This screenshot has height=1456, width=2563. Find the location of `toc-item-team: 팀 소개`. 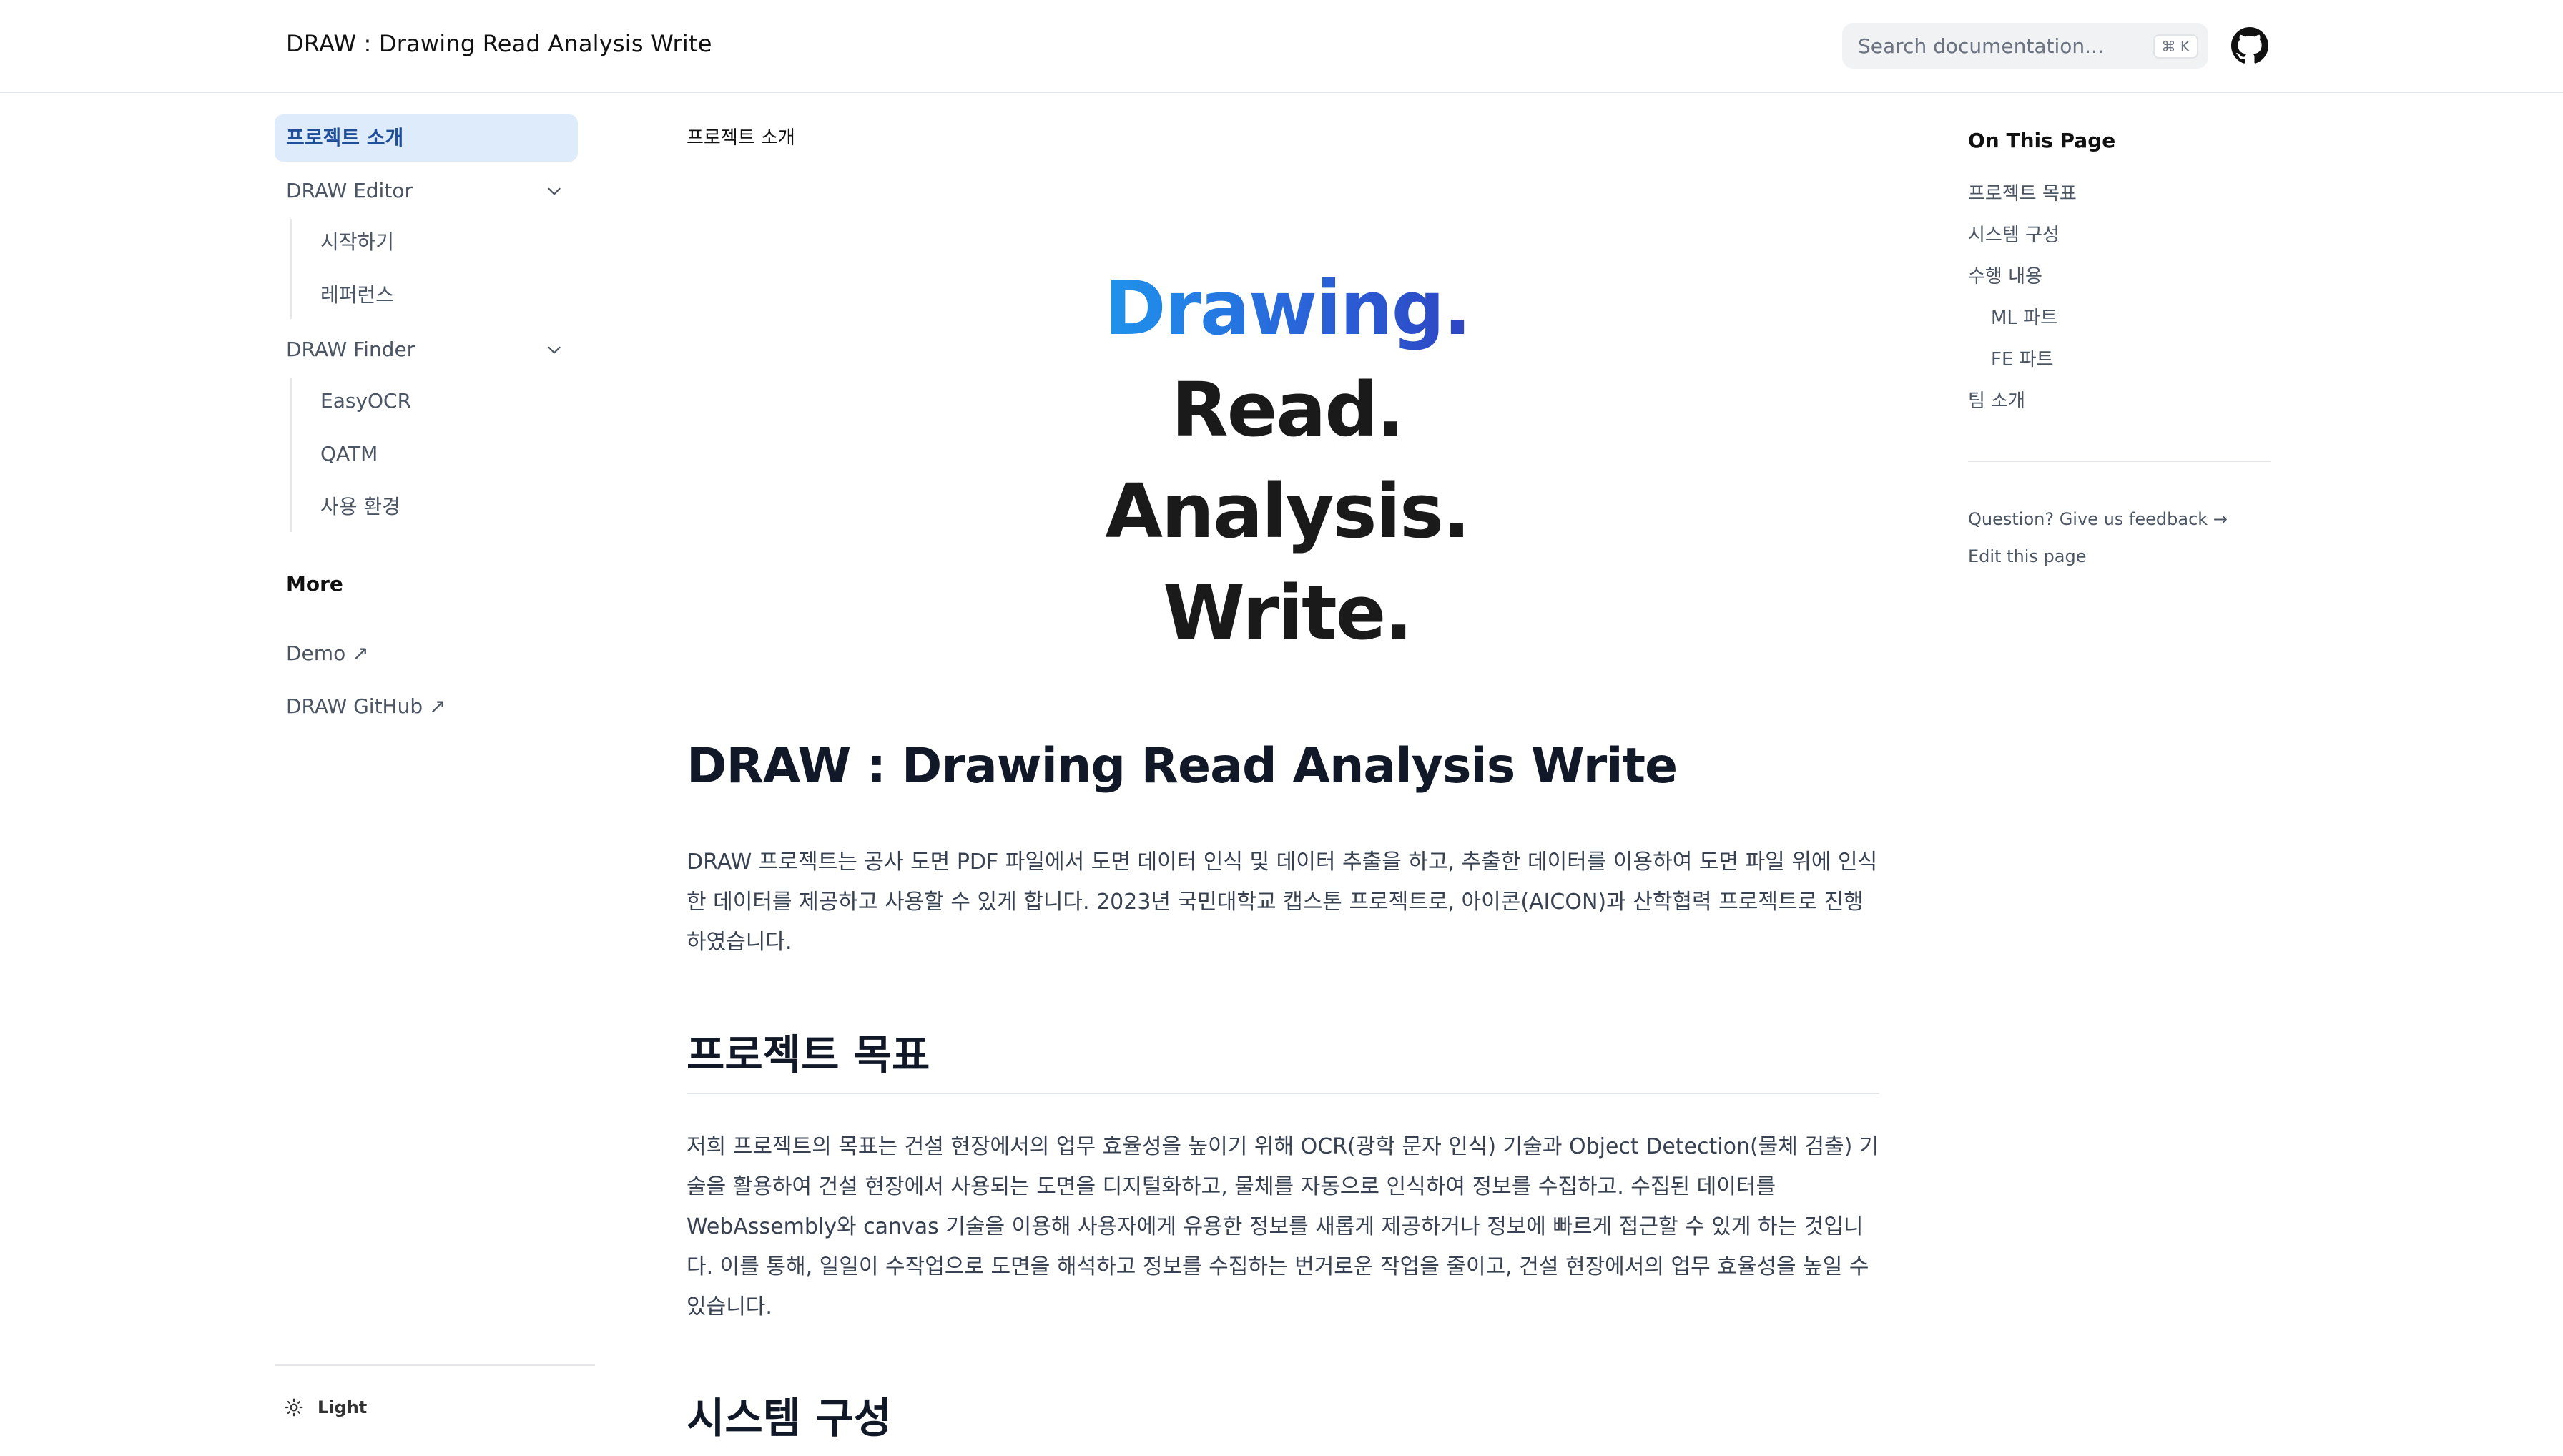

toc-item-team: 팀 소개 is located at coordinates (1997, 399).